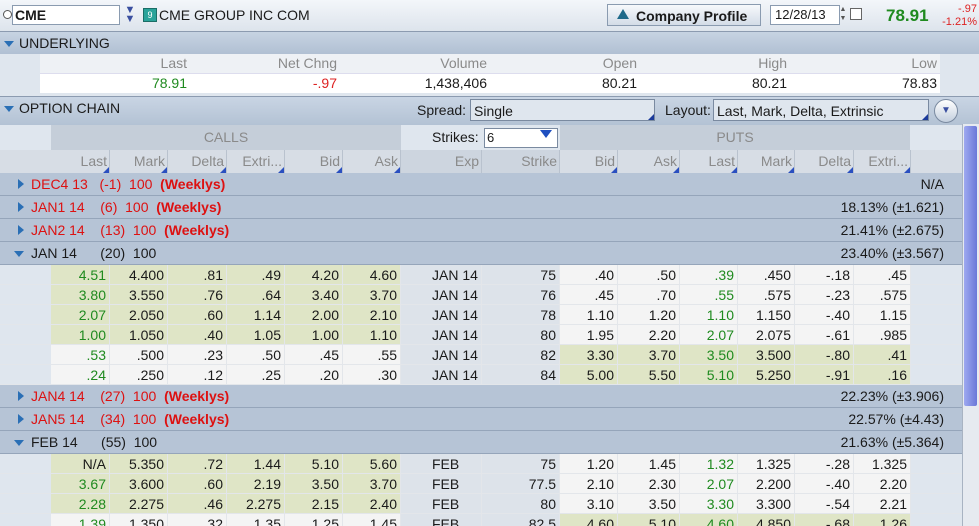 The width and height of the screenshot is (979, 526). I want to click on call-ask-cell: 3.70, so click(372, 484).